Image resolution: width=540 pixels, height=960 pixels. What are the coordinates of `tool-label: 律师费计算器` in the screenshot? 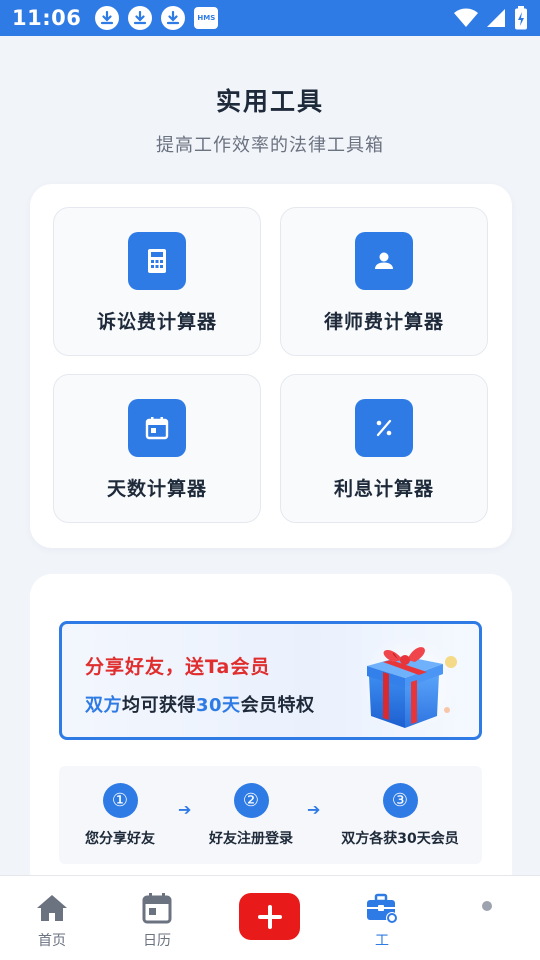 It's located at (383, 322).